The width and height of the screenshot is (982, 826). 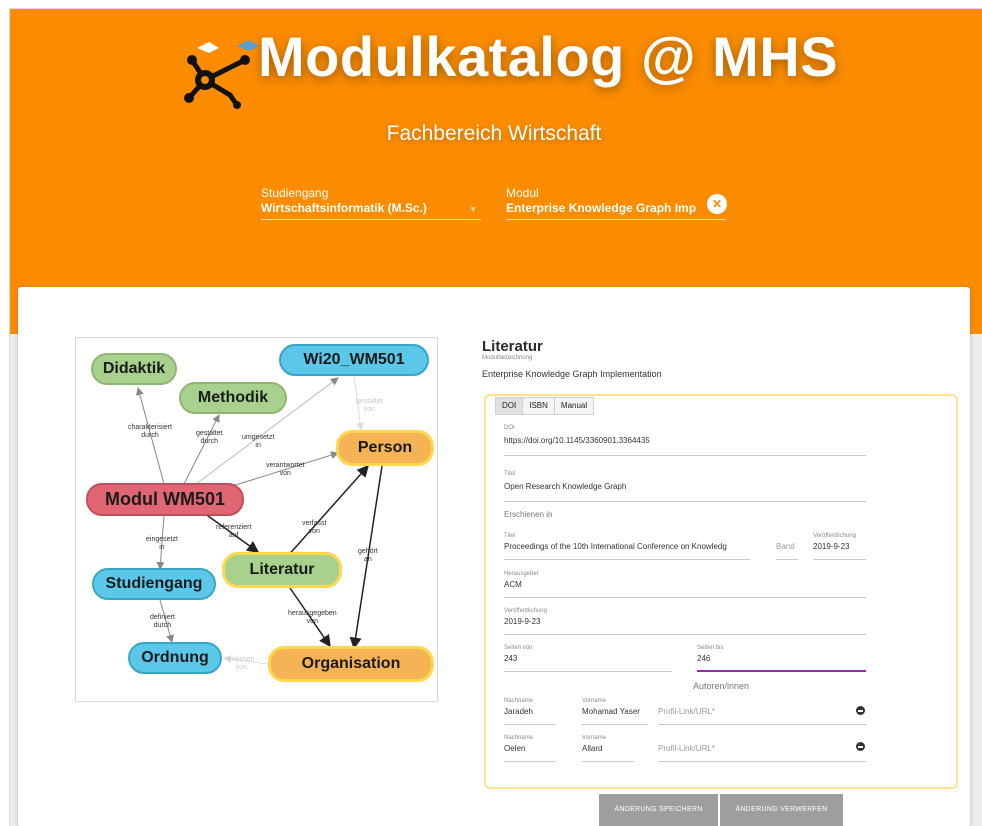 I want to click on tab-doi: DOI, so click(x=510, y=406).